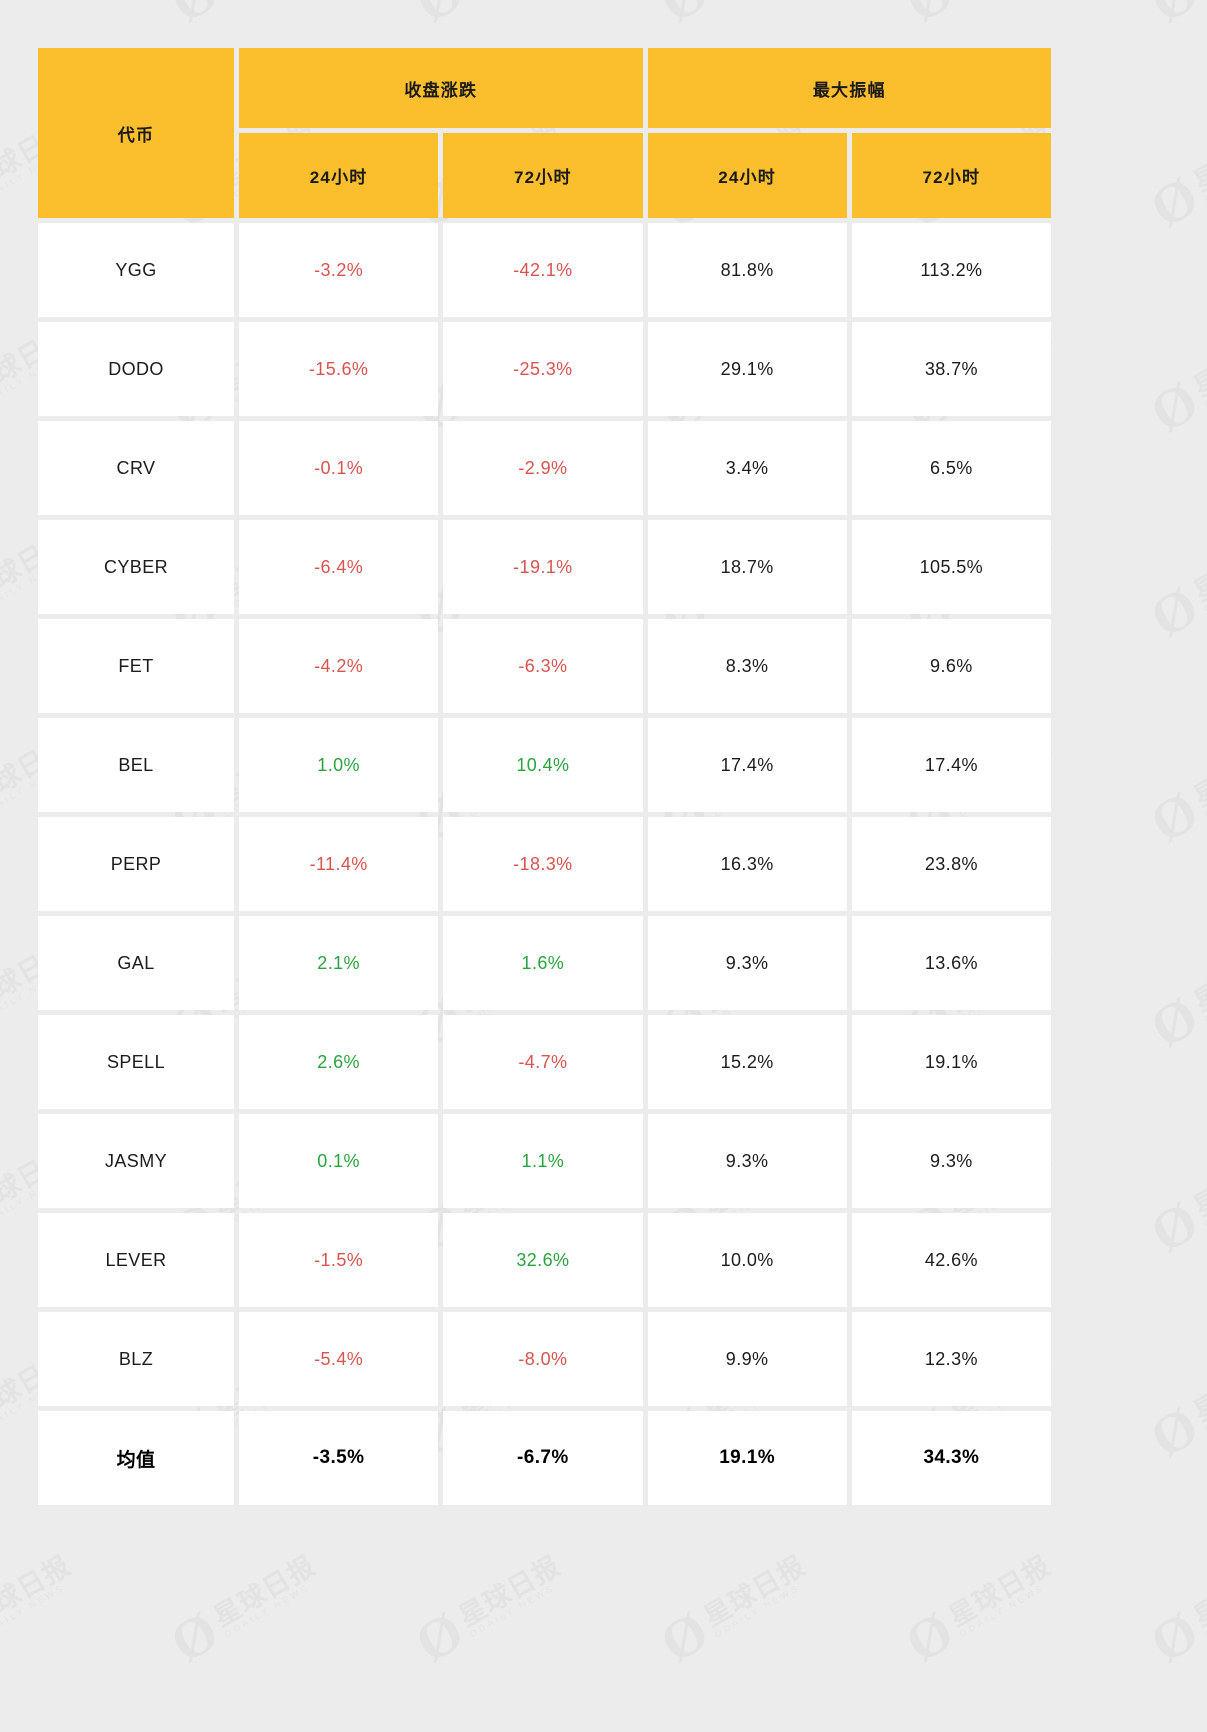 The image size is (1207, 1732). Describe the element at coordinates (951, 963) in the screenshot. I see `cell-amplitude-72h: 13.6%` at that location.